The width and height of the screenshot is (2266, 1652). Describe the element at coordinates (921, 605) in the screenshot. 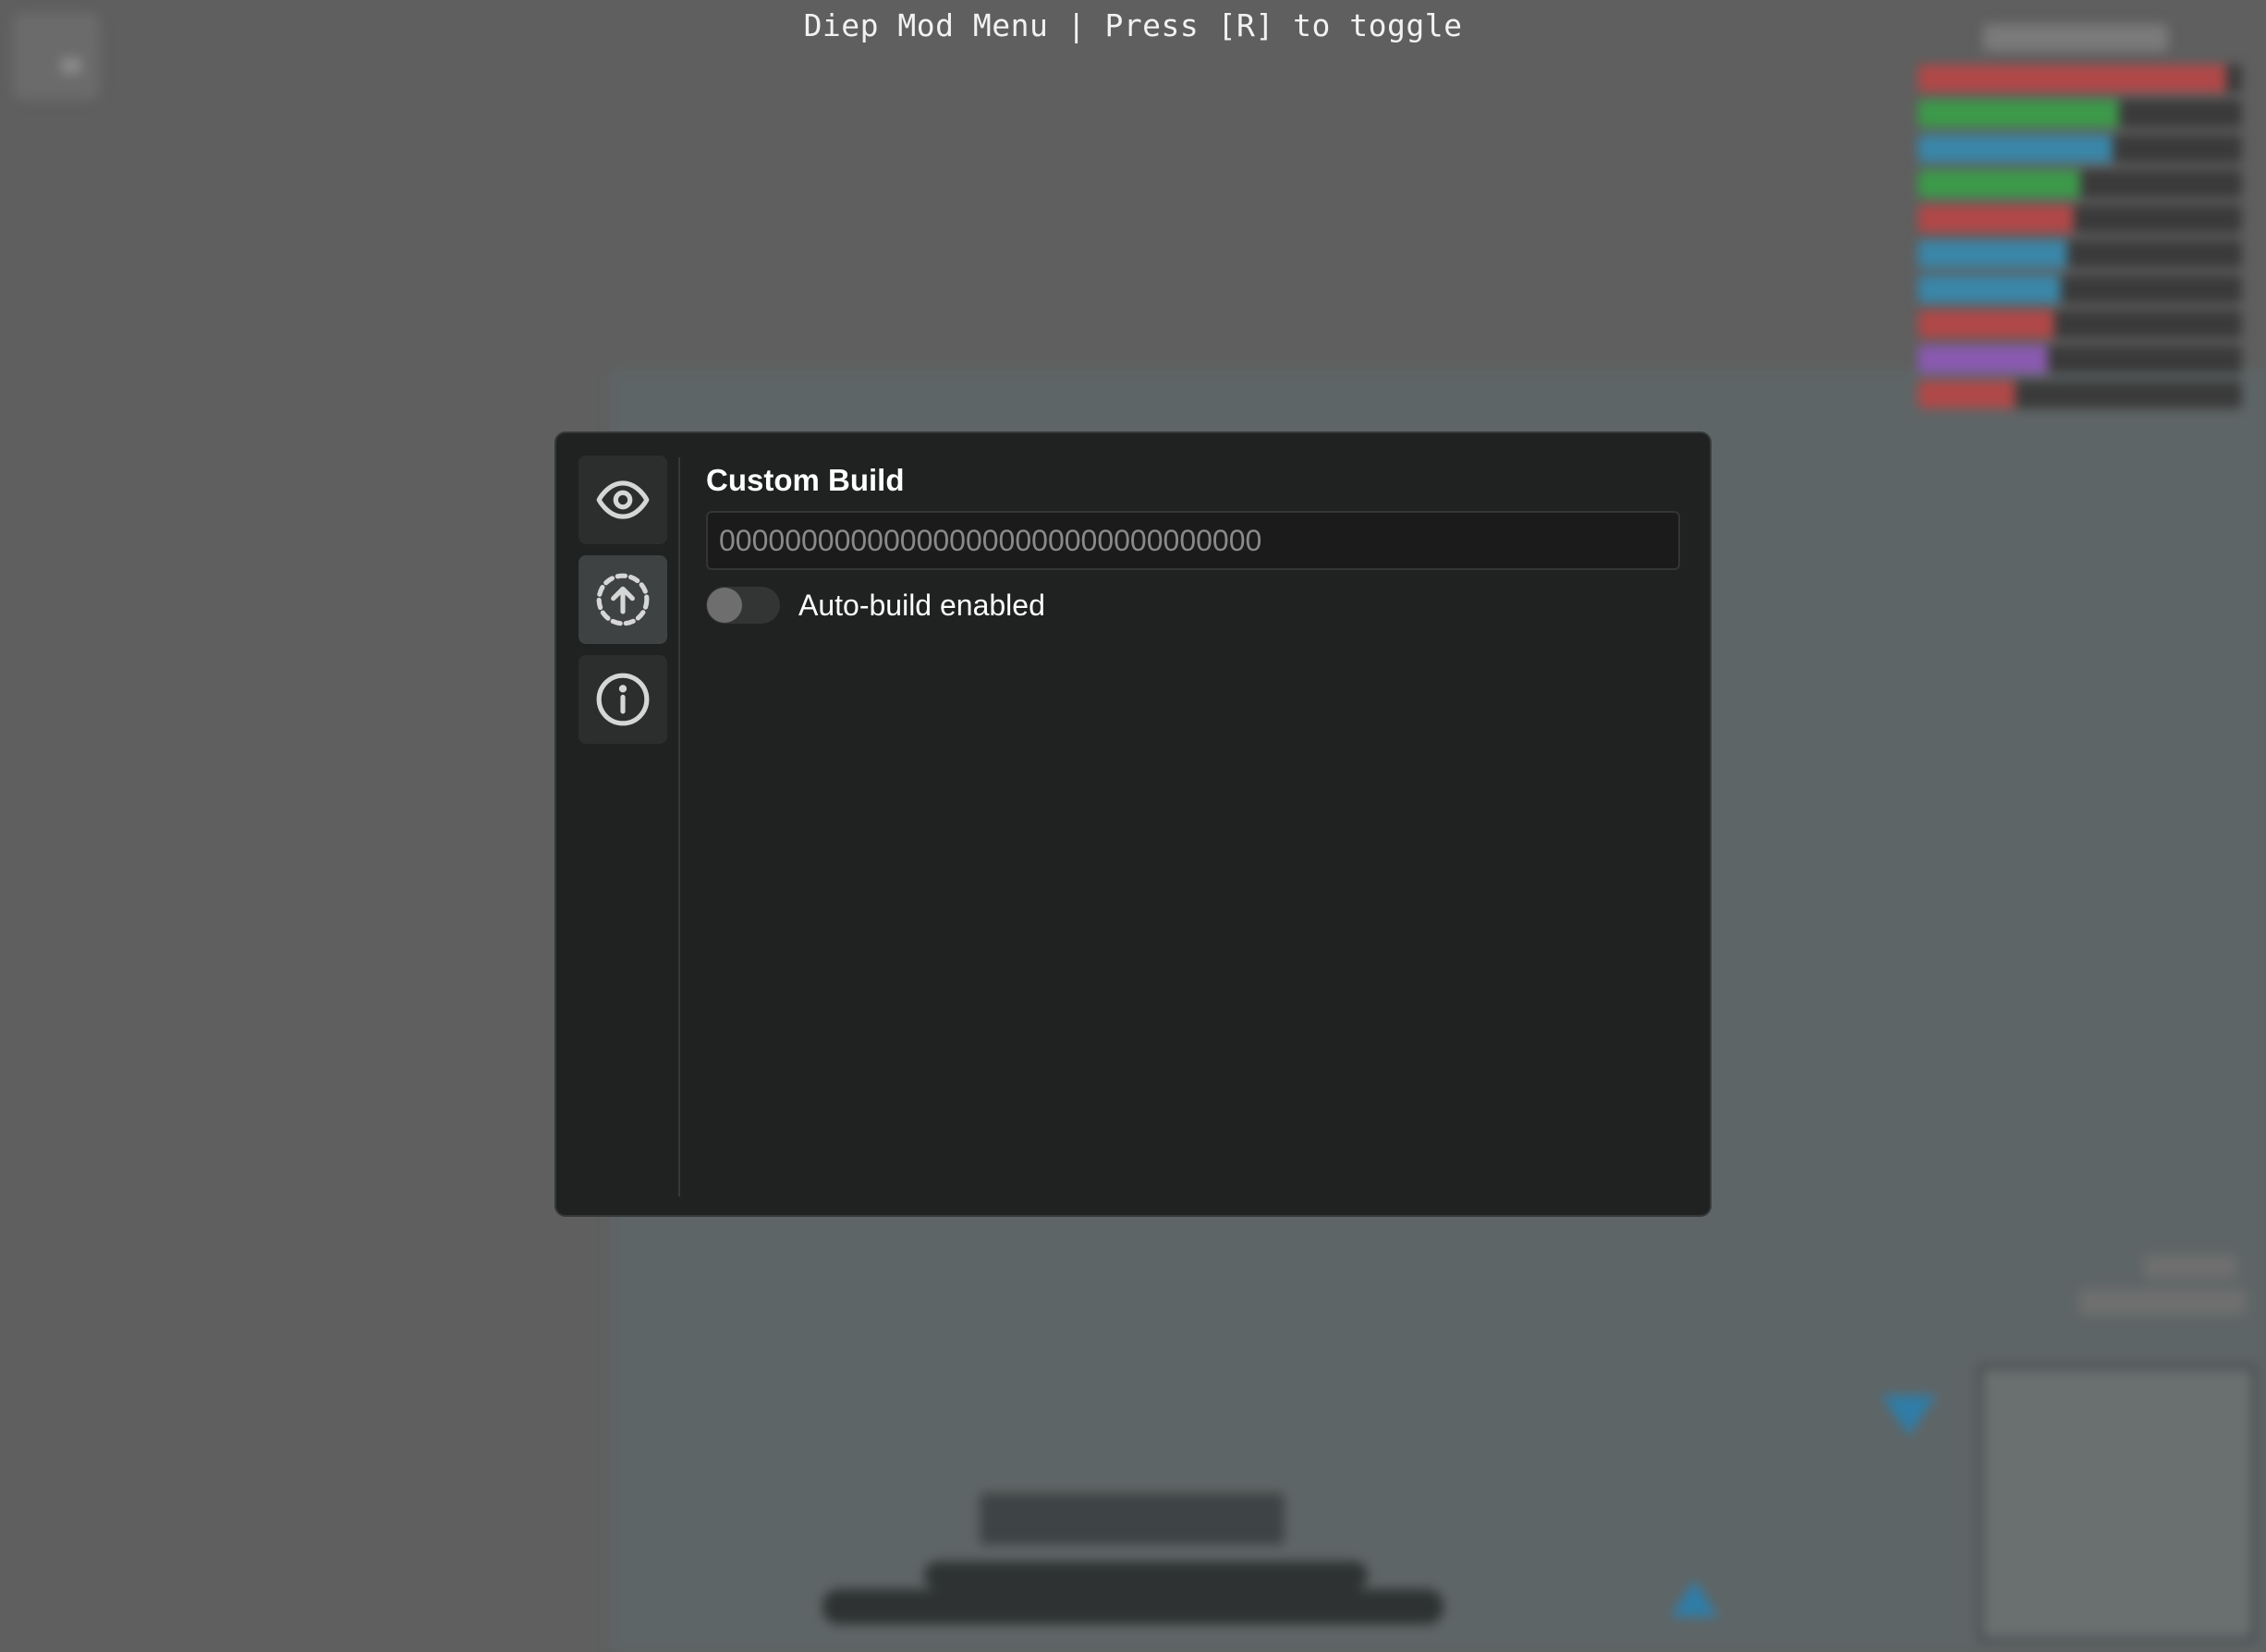

I see `auto-build-label: Auto-build enabled` at that location.